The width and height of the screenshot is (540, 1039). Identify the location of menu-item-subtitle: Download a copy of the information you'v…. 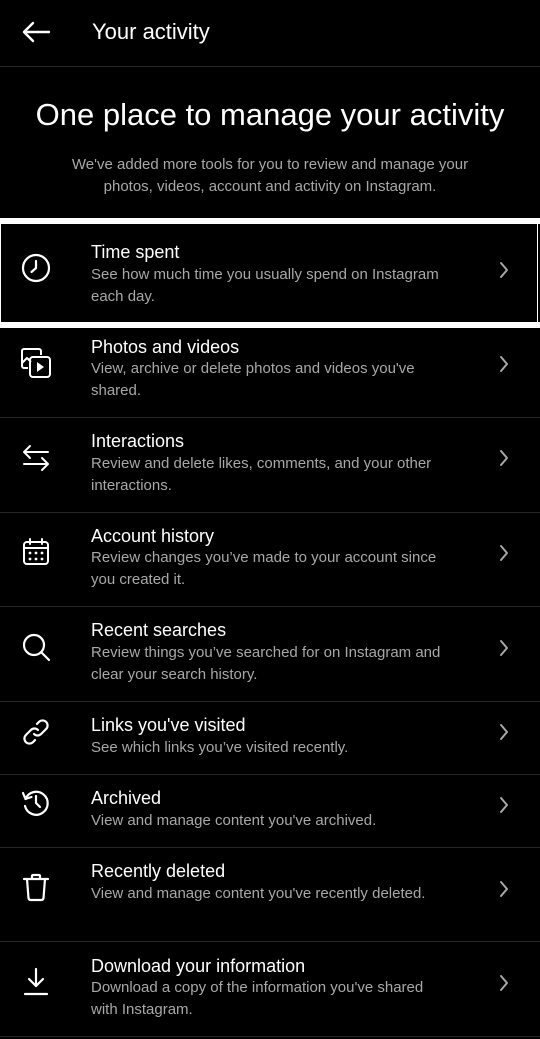
(257, 998).